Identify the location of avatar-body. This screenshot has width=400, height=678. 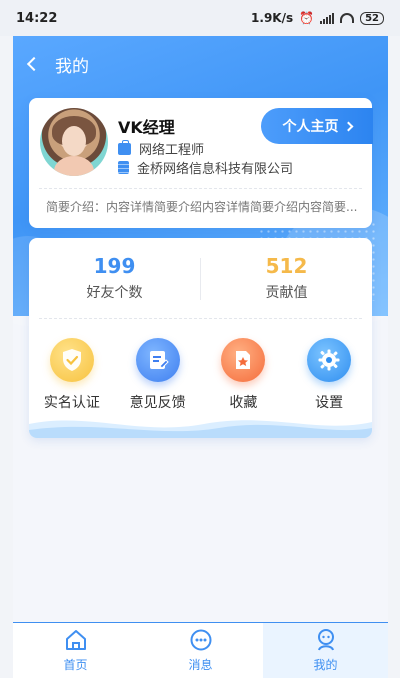
(74, 166).